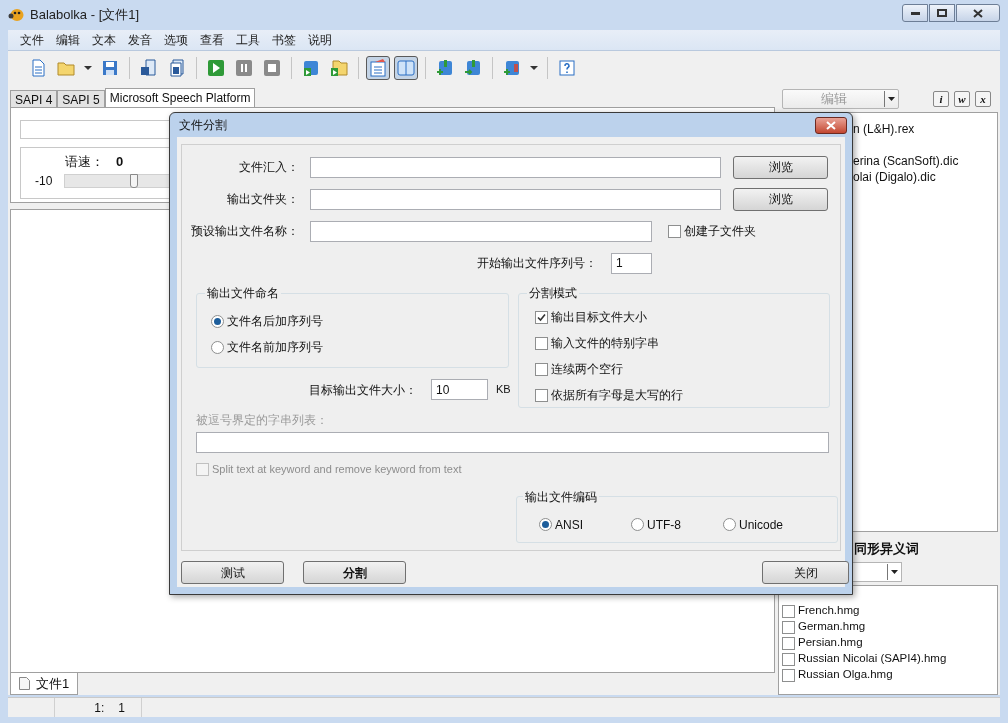 The height and width of the screenshot is (723, 1008). What do you see at coordinates (120, 162) in the screenshot?
I see `rate-value: 0` at bounding box center [120, 162].